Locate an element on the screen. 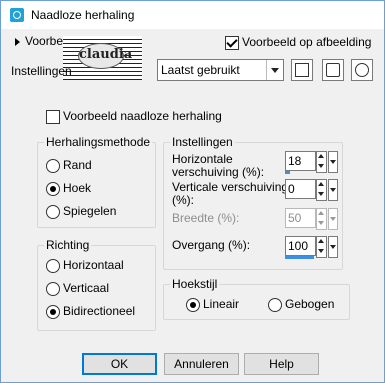 This screenshot has height=383, width=385. cancel-button: Annuleren is located at coordinates (201, 364).